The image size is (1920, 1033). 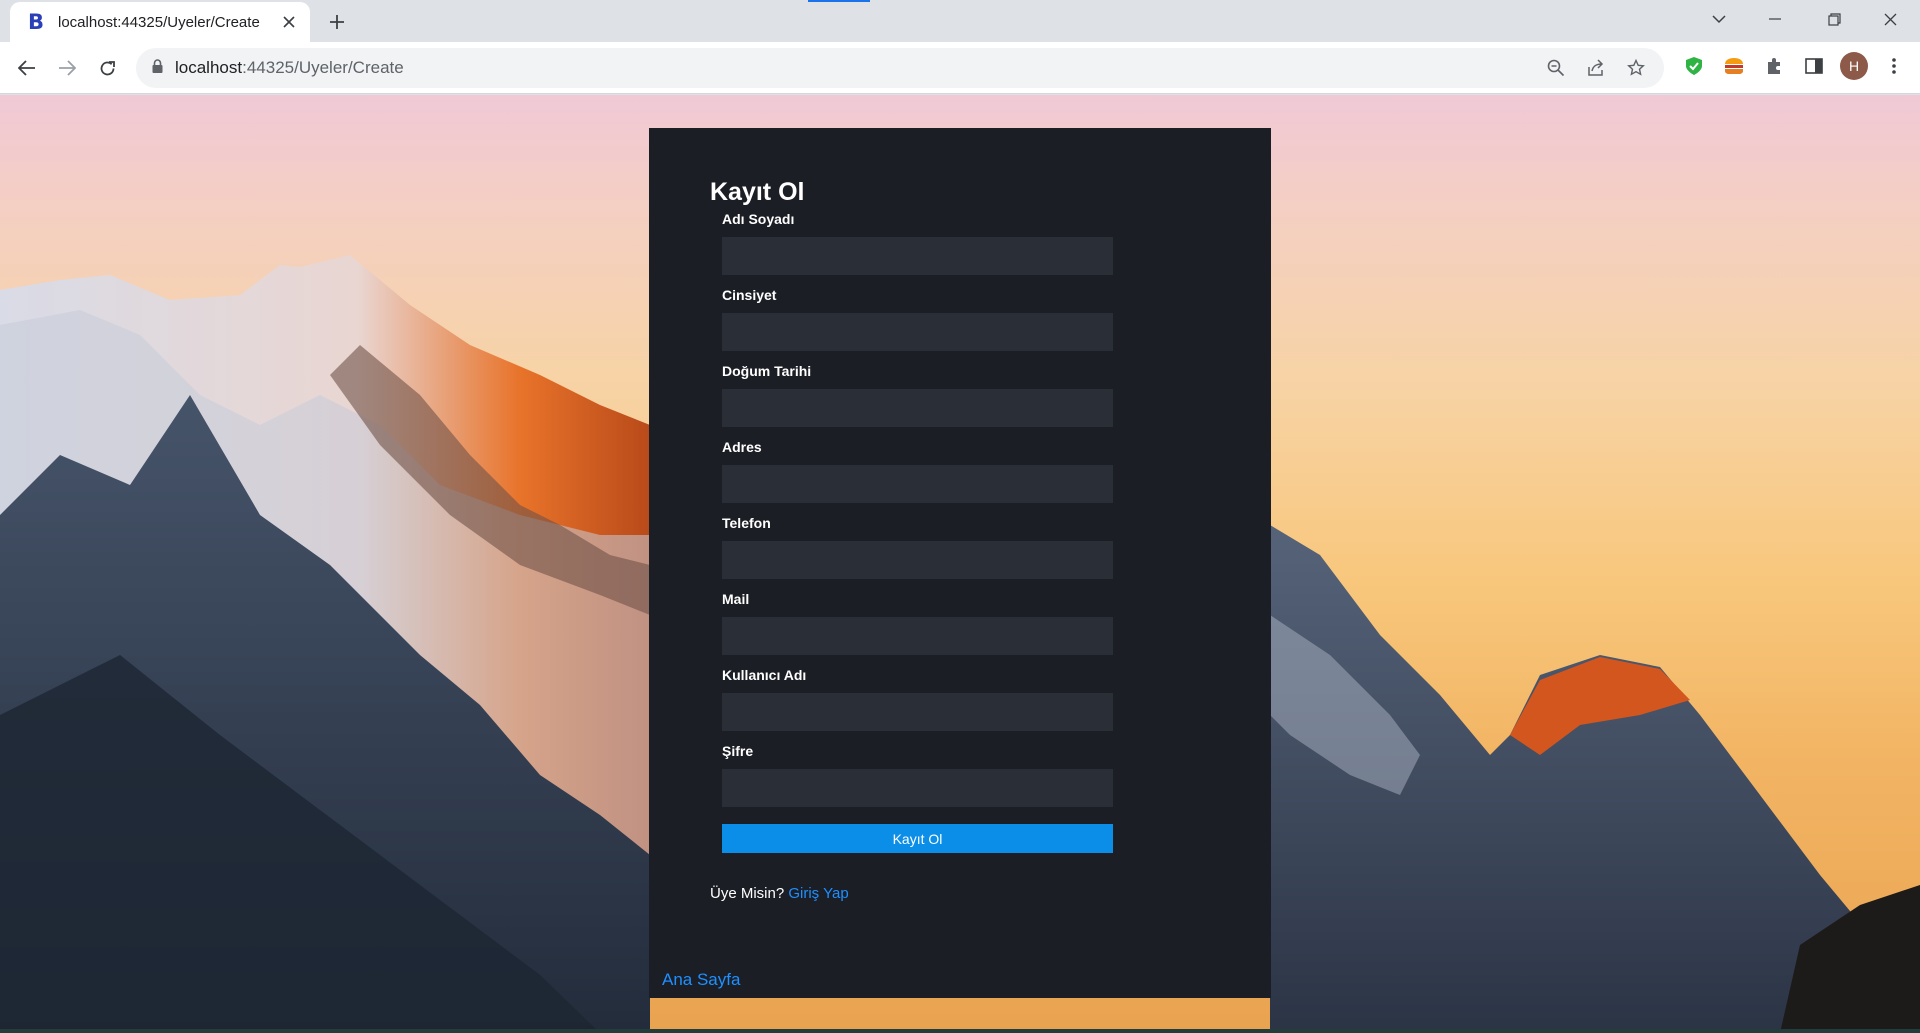 I want to click on password-input, so click(x=917, y=788).